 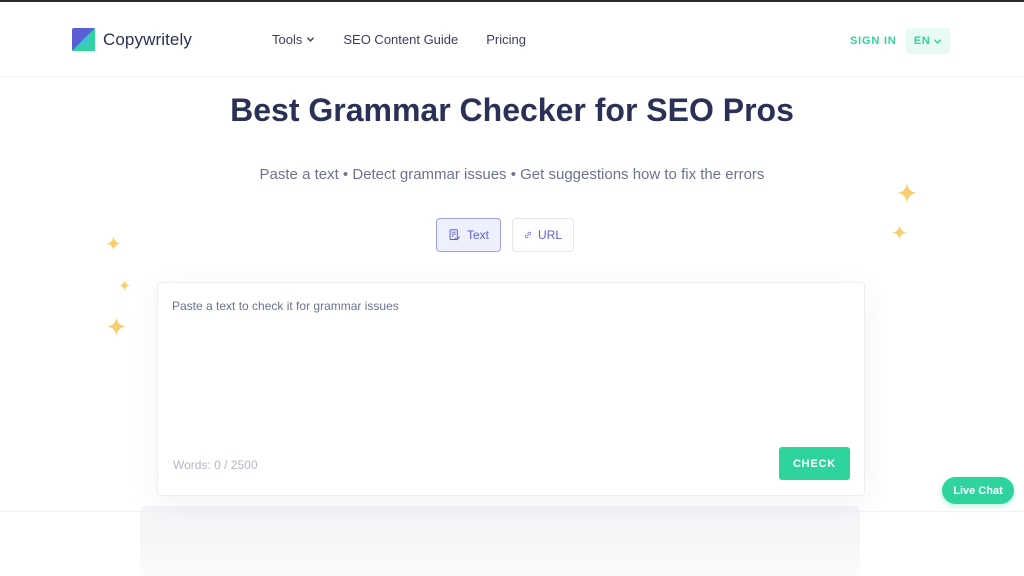 What do you see at coordinates (978, 490) in the screenshot?
I see `live-chat-button: Live Chat` at bounding box center [978, 490].